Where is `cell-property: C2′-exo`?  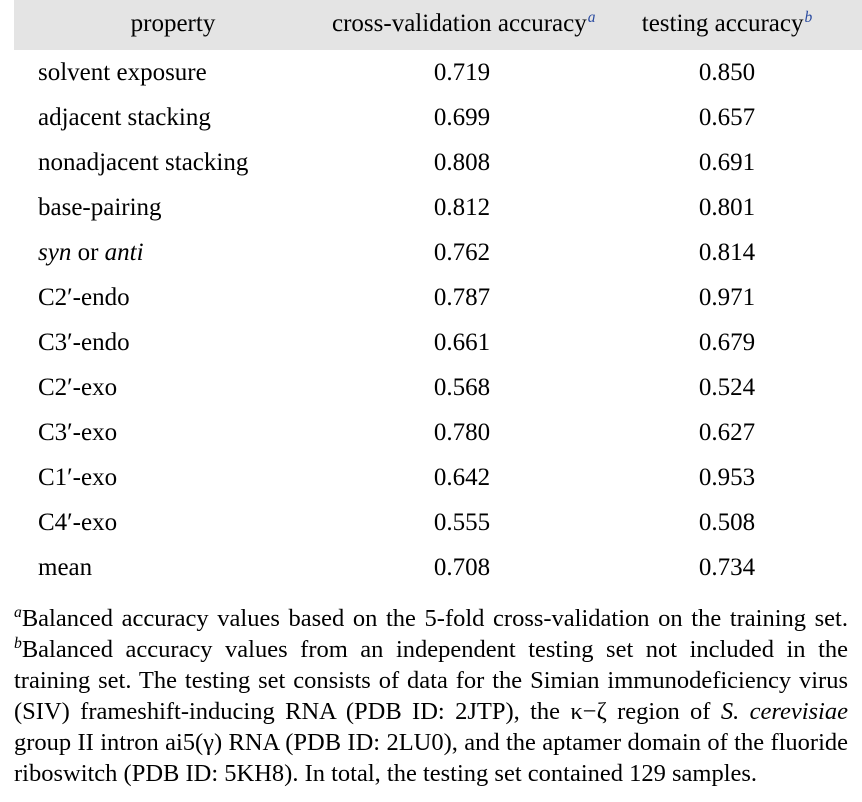
cell-property: C2′-exo is located at coordinates (78, 387).